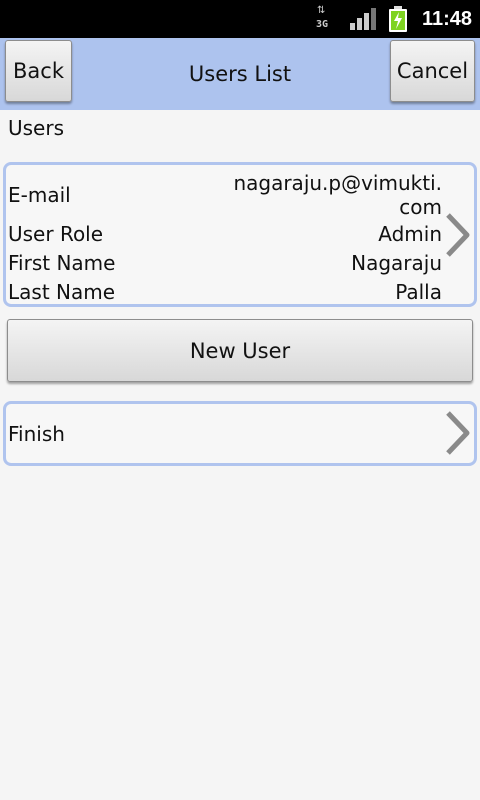 This screenshot has height=800, width=480. What do you see at coordinates (36, 128) in the screenshot?
I see `section-label: Users` at bounding box center [36, 128].